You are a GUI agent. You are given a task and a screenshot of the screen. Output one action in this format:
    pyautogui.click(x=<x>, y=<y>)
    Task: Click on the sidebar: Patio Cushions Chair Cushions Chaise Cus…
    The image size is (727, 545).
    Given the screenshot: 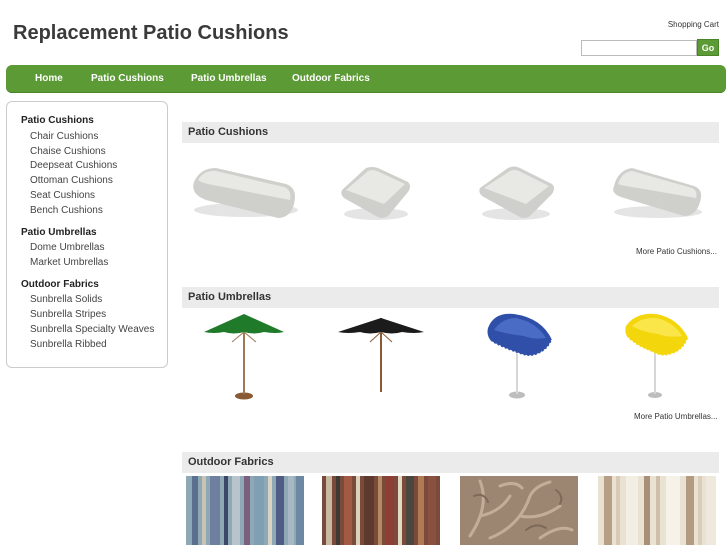 What is the action you would take?
    pyautogui.click(x=87, y=234)
    